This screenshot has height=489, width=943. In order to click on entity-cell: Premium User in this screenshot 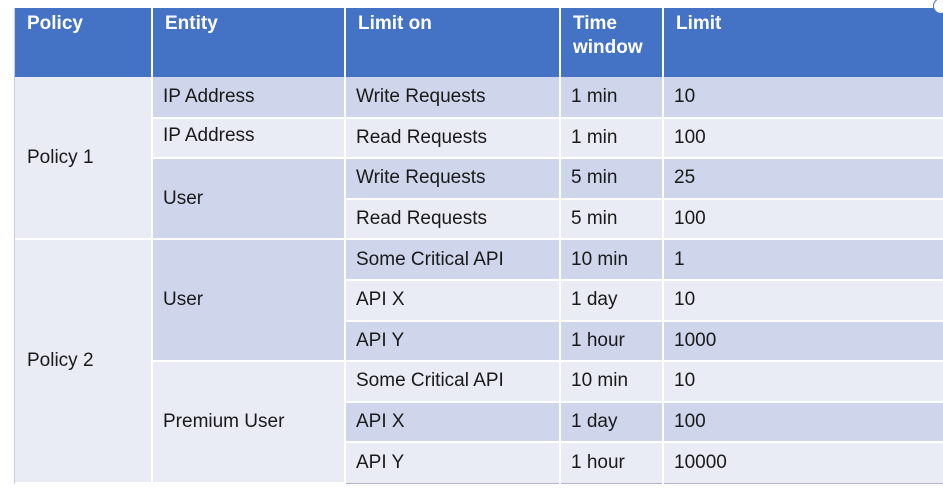, I will do `click(249, 422)`.